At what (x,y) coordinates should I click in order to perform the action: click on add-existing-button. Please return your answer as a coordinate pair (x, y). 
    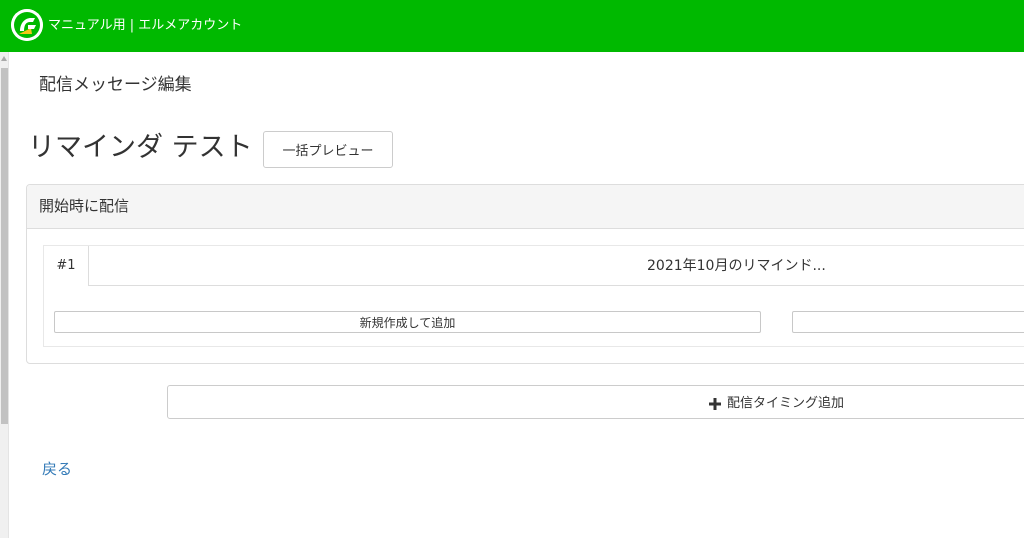
    Looking at the image, I should click on (908, 322).